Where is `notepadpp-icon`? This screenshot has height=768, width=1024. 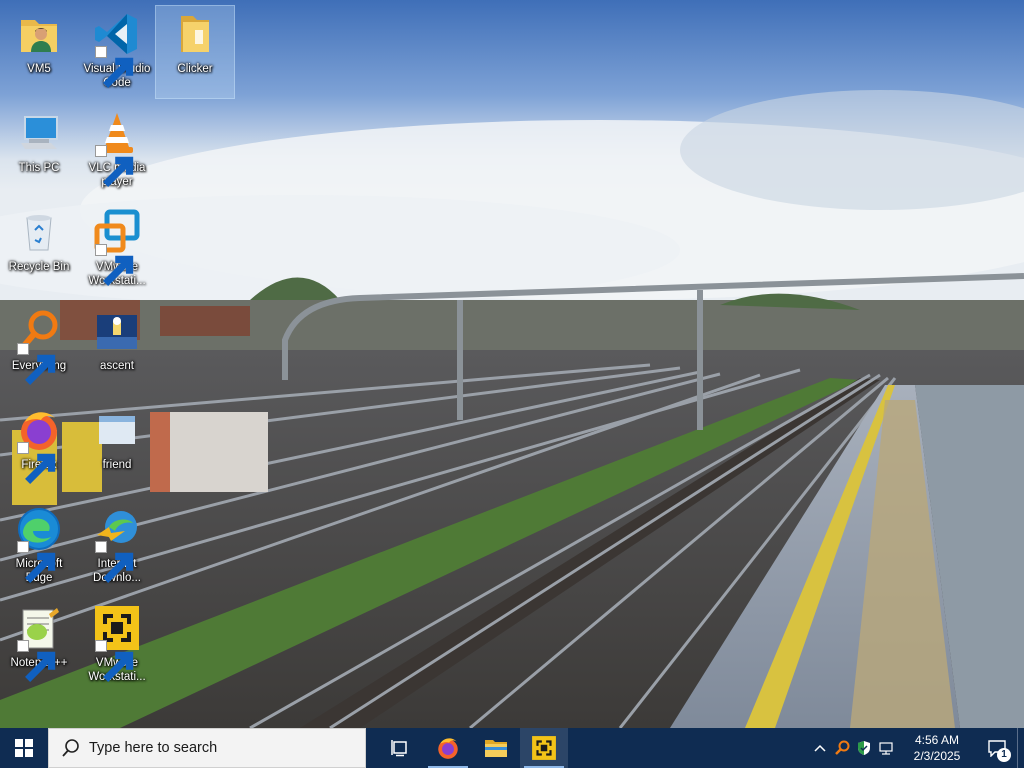 notepadpp-icon is located at coordinates (39, 643).